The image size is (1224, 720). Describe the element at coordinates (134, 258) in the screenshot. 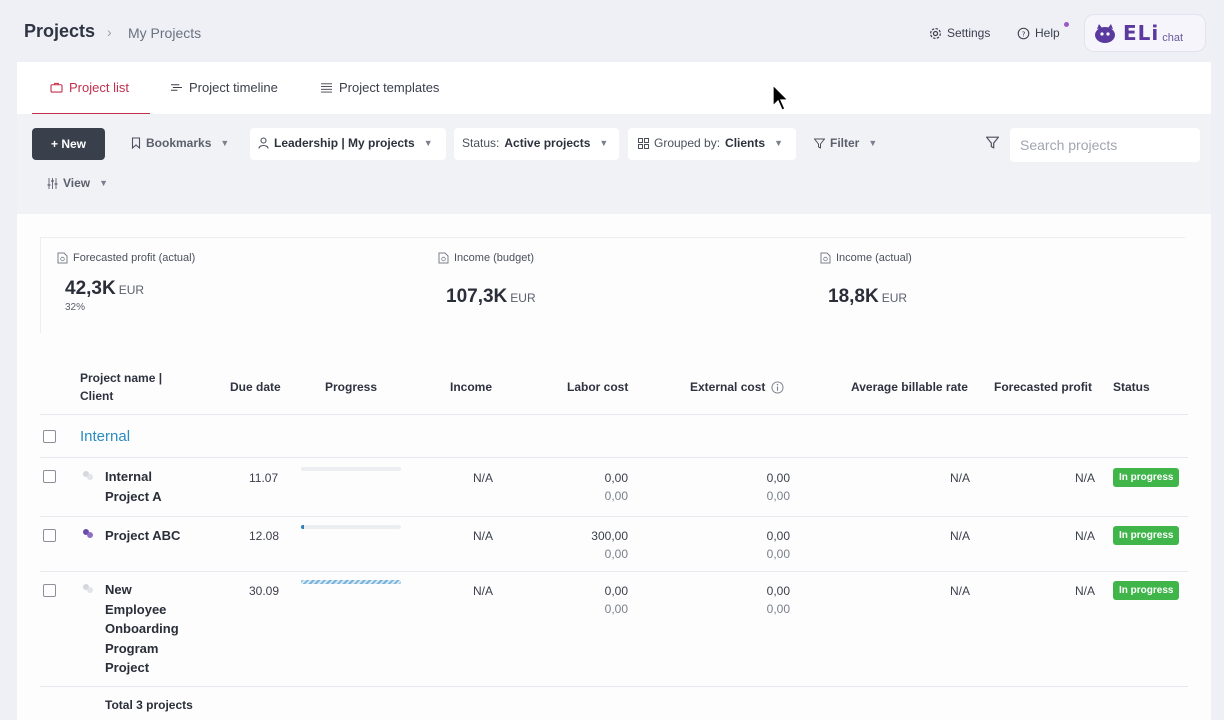

I see `kpi-label: Forecasted profit (actual)` at that location.